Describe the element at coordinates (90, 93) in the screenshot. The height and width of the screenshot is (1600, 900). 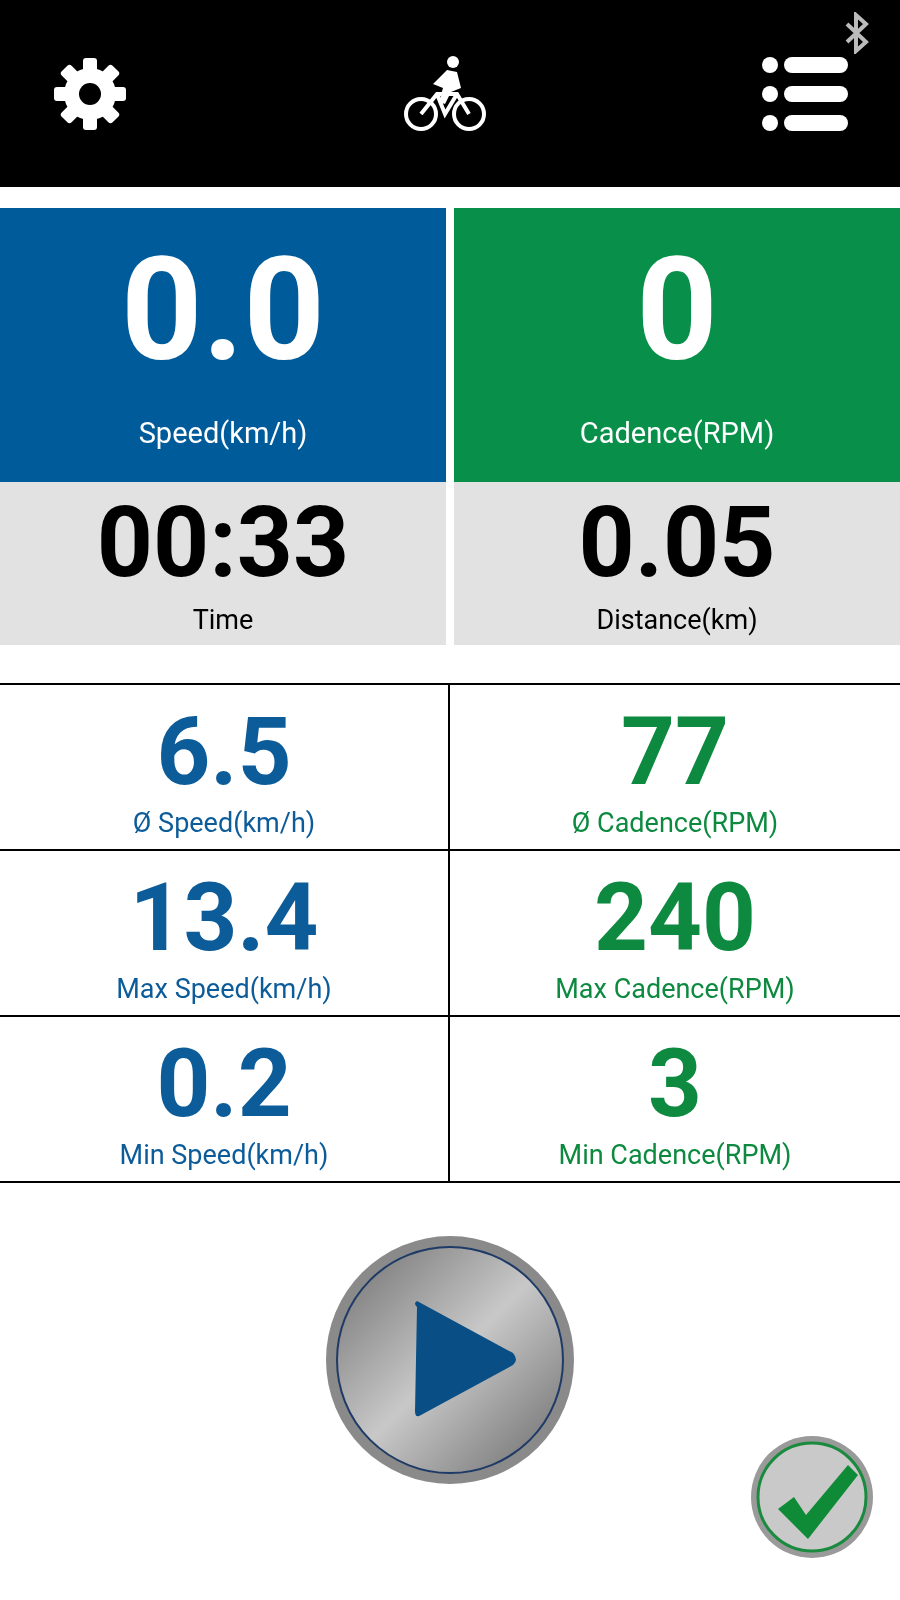
I see `settings-icon` at that location.